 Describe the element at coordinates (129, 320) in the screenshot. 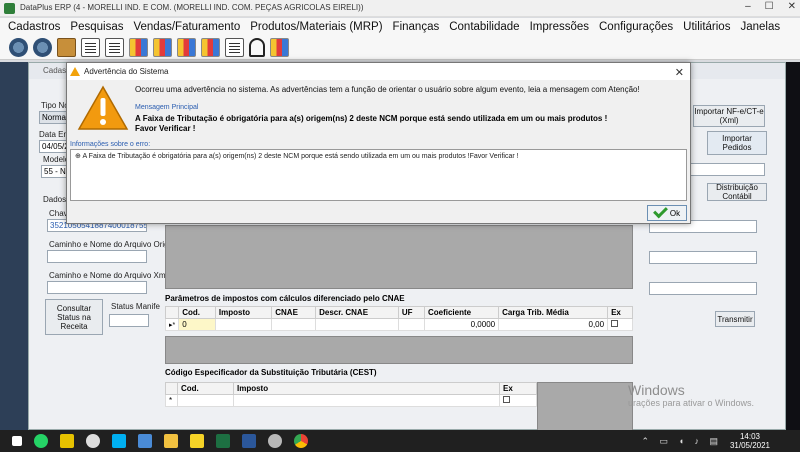

I see `status-manif-field` at that location.